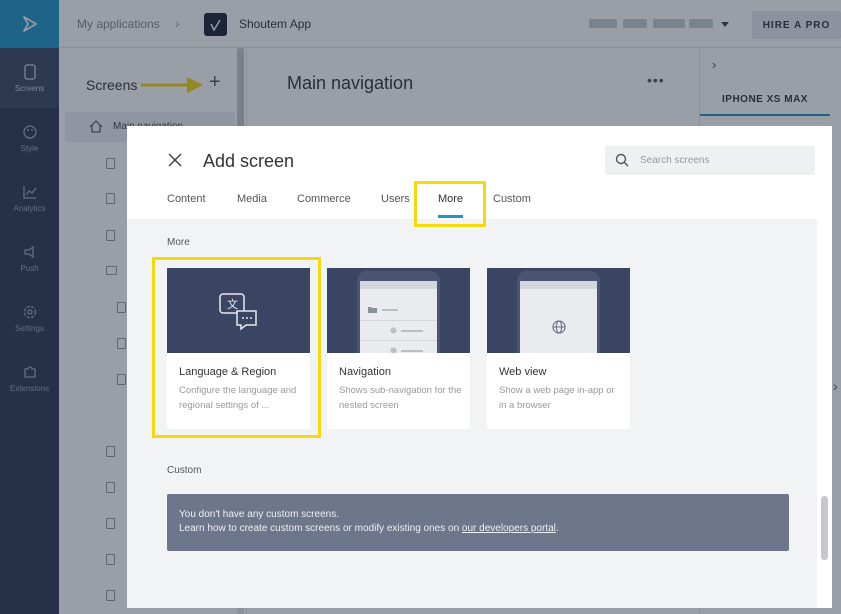 The width and height of the screenshot is (841, 614). What do you see at coordinates (559, 327) in the screenshot?
I see `globe-icon` at bounding box center [559, 327].